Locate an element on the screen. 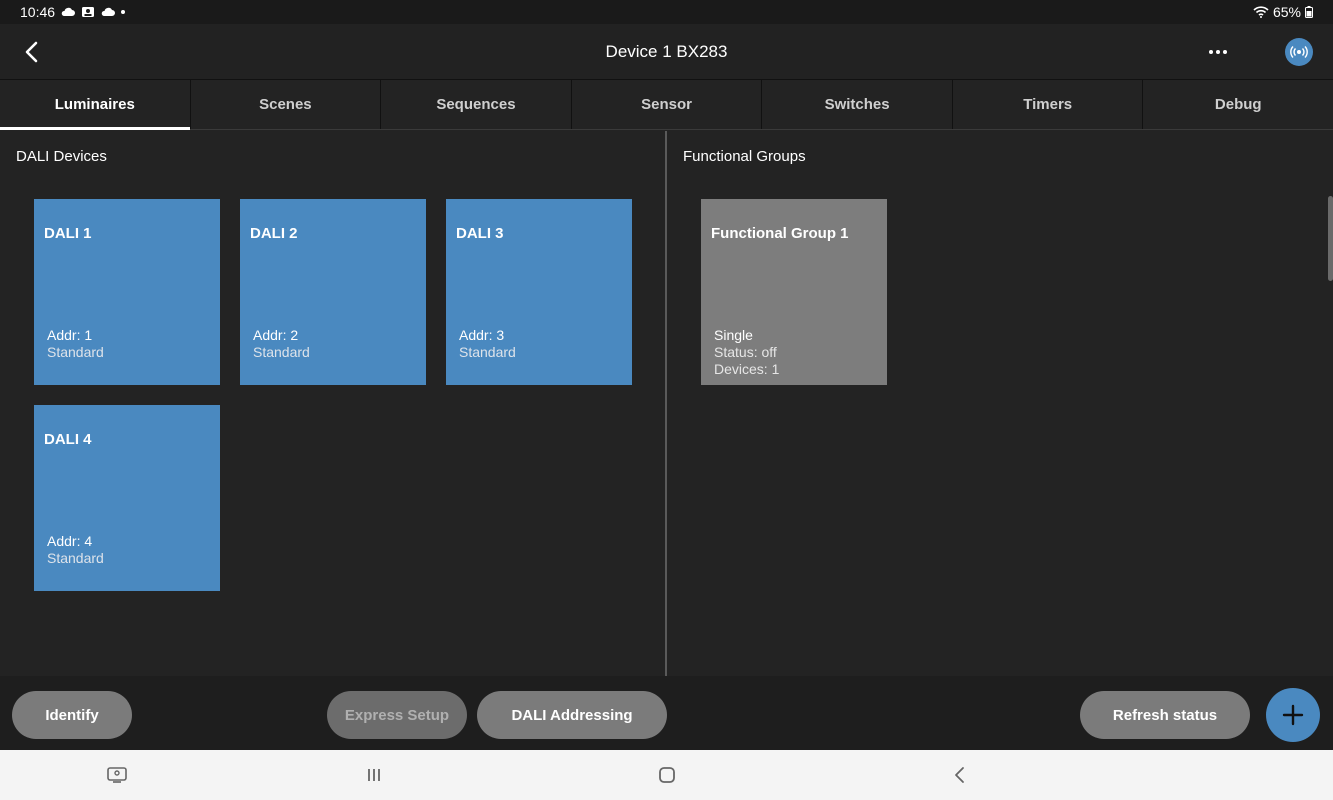  add-button is located at coordinates (1293, 715).